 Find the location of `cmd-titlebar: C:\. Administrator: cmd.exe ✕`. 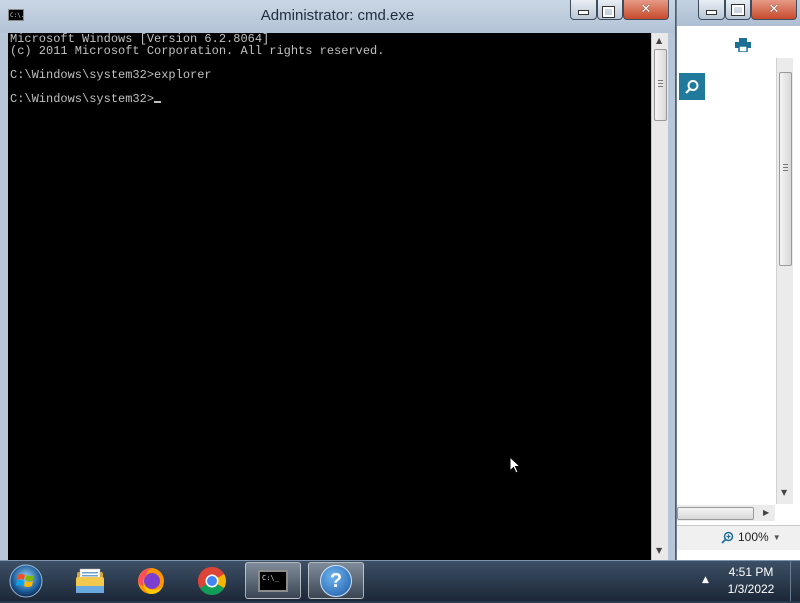

cmd-titlebar: C:\. Administrator: cmd.exe ✕ is located at coordinates (337, 16).